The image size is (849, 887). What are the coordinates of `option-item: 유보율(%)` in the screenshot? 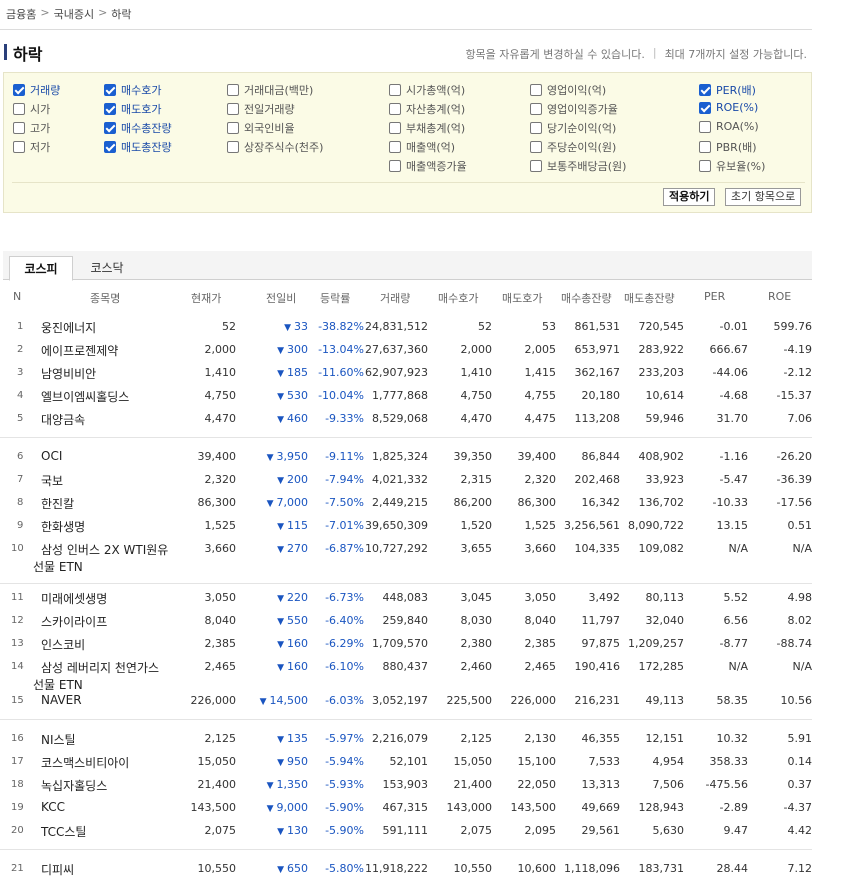 It's located at (732, 166).